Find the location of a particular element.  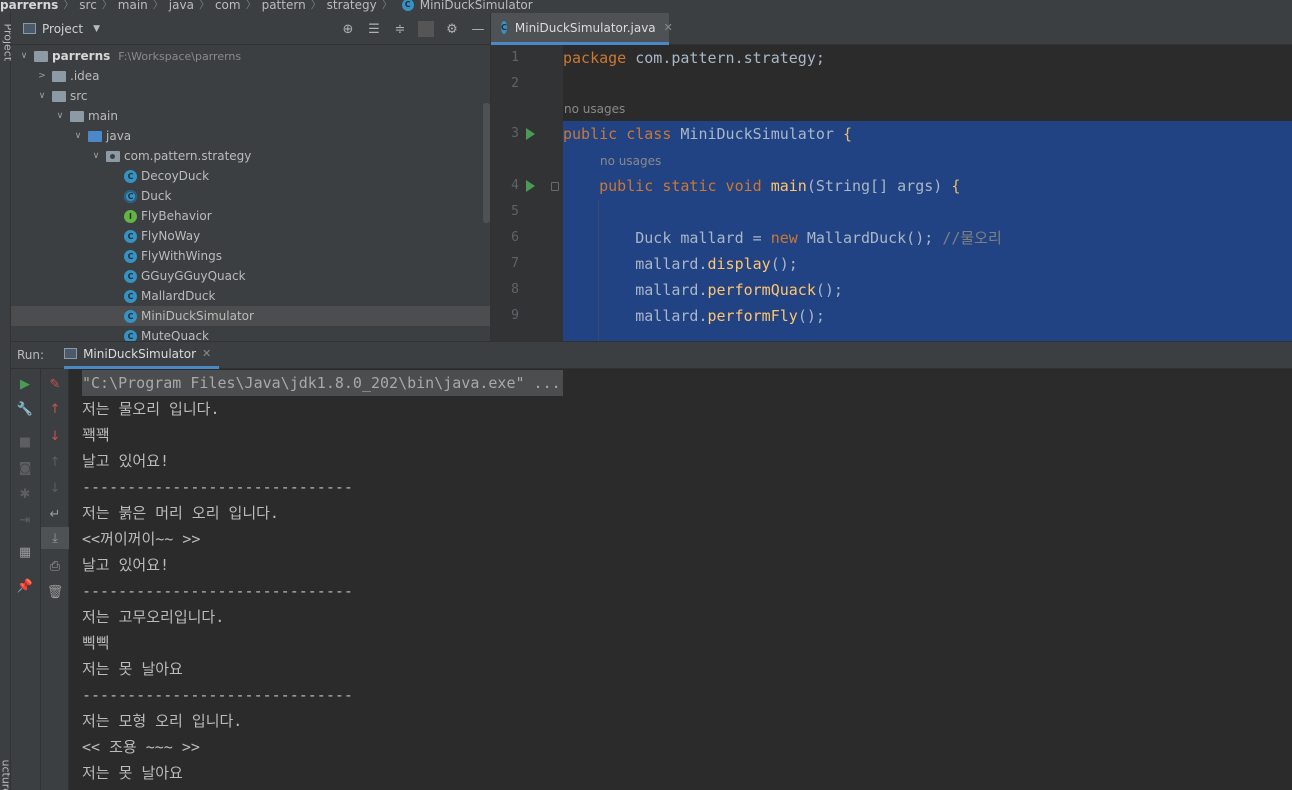

breadcrumb-item: pattern is located at coordinates (284, 5).